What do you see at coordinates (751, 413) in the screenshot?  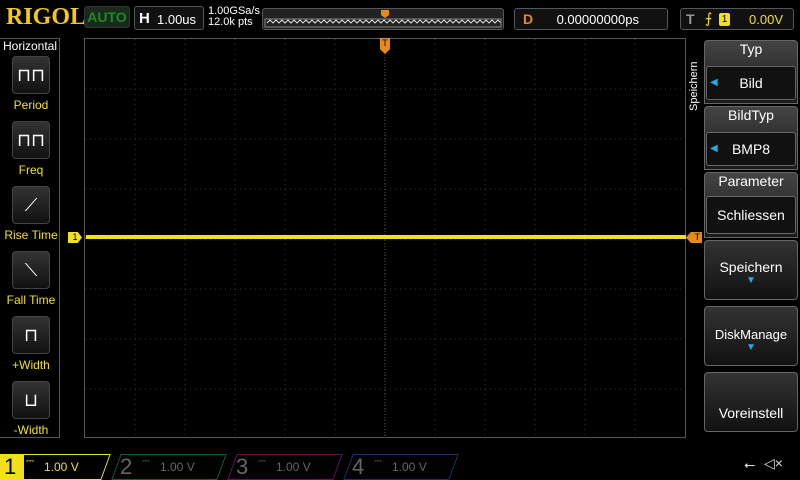 I see `button-label: Voreinstell` at bounding box center [751, 413].